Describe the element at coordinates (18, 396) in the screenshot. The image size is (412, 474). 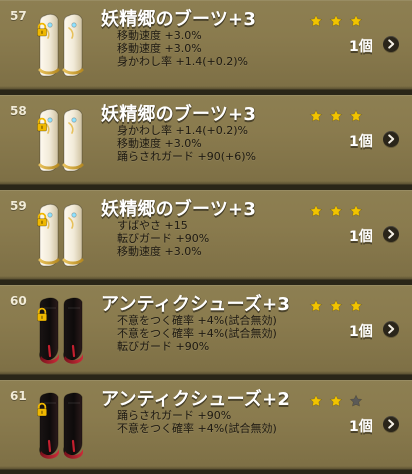
I see `item-number: 61` at that location.